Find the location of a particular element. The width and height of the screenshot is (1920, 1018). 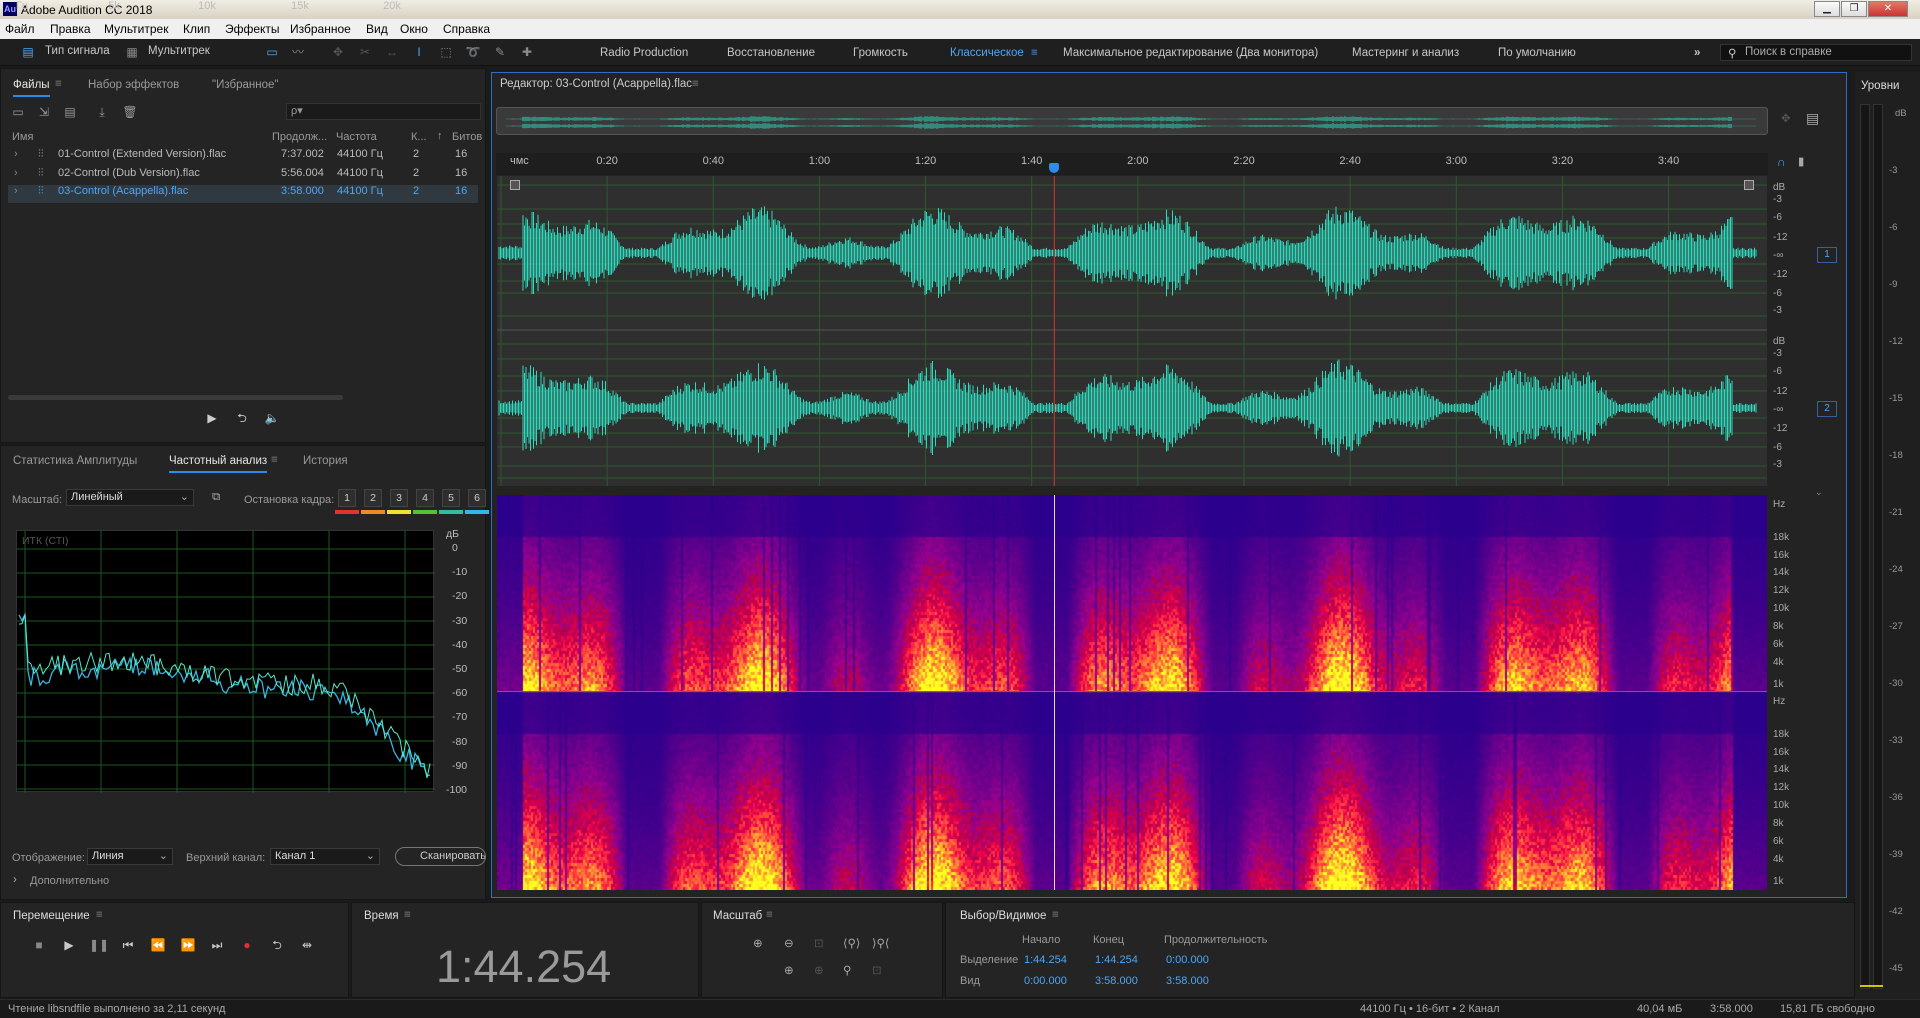

zoom-in-time-icon: ⟨⚲⟩ is located at coordinates (851, 943).